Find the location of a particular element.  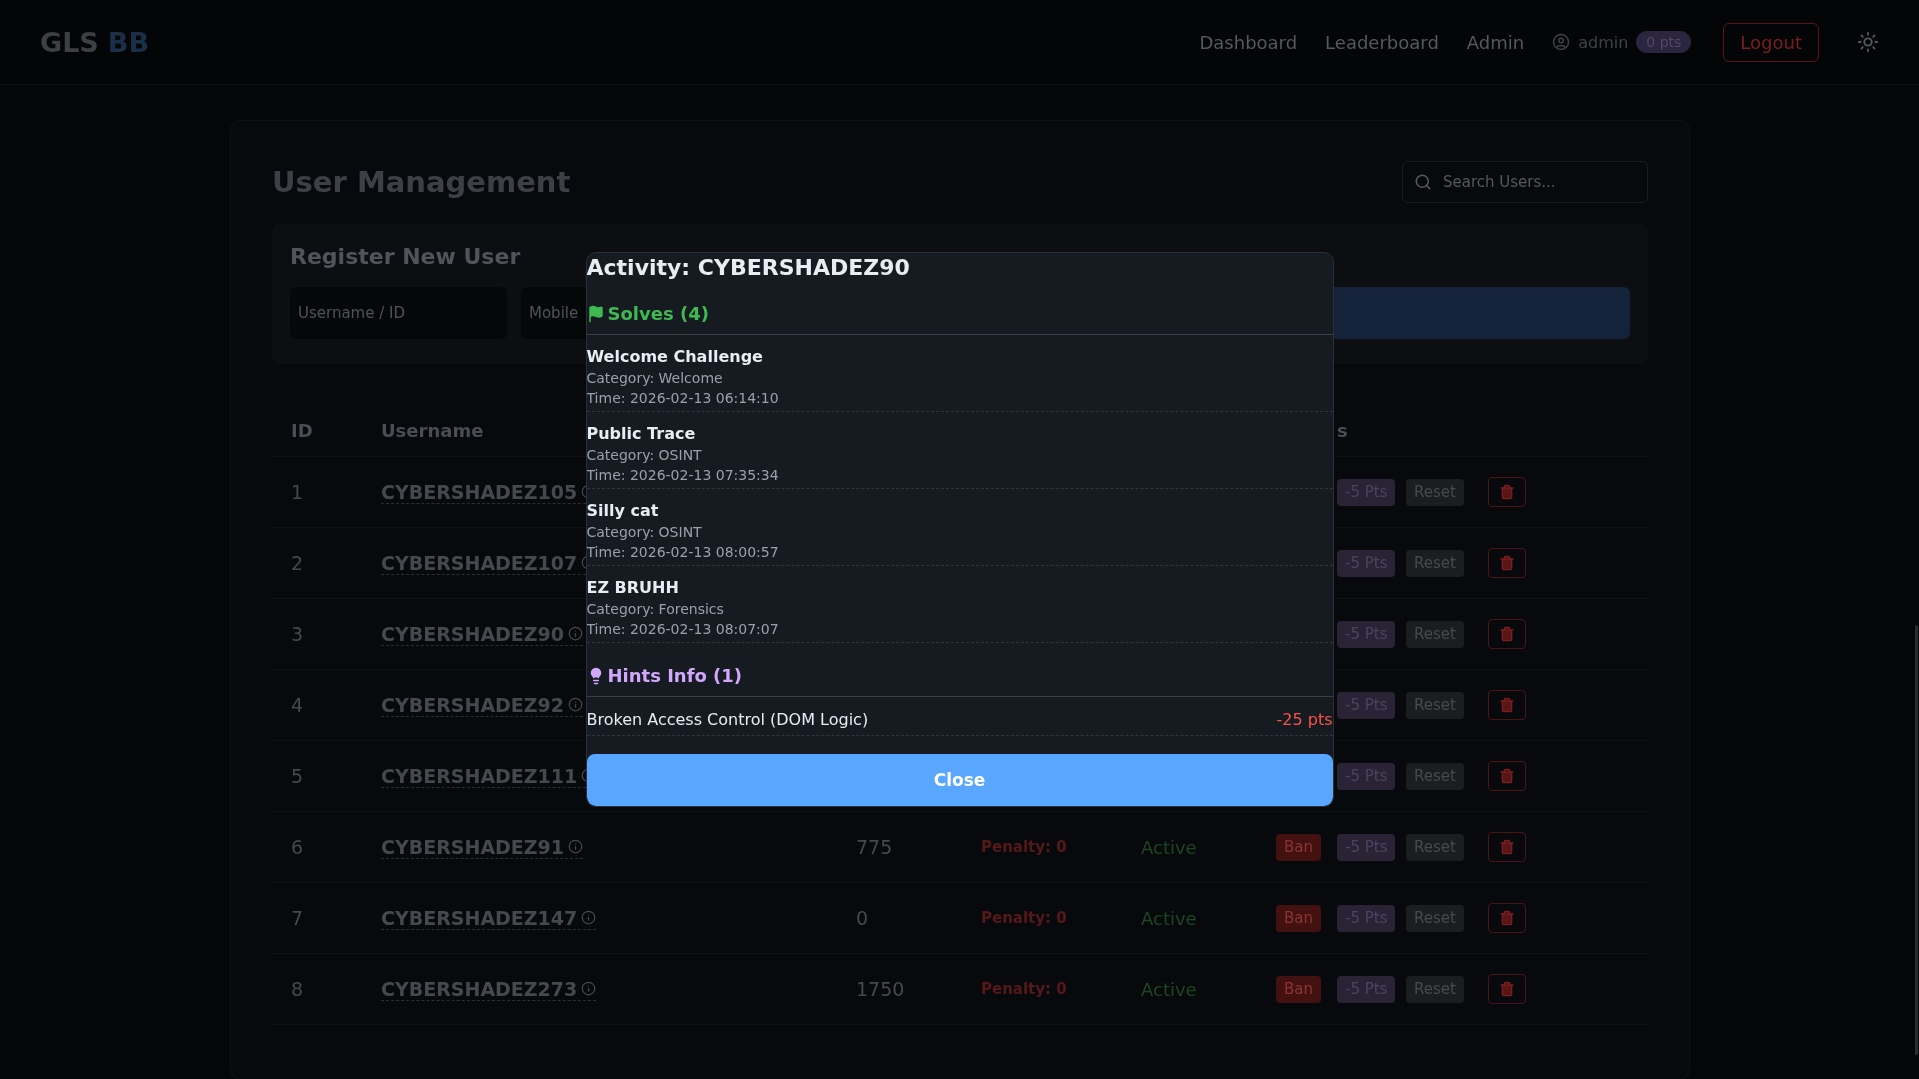

column-header: Username is located at coordinates (432, 430).